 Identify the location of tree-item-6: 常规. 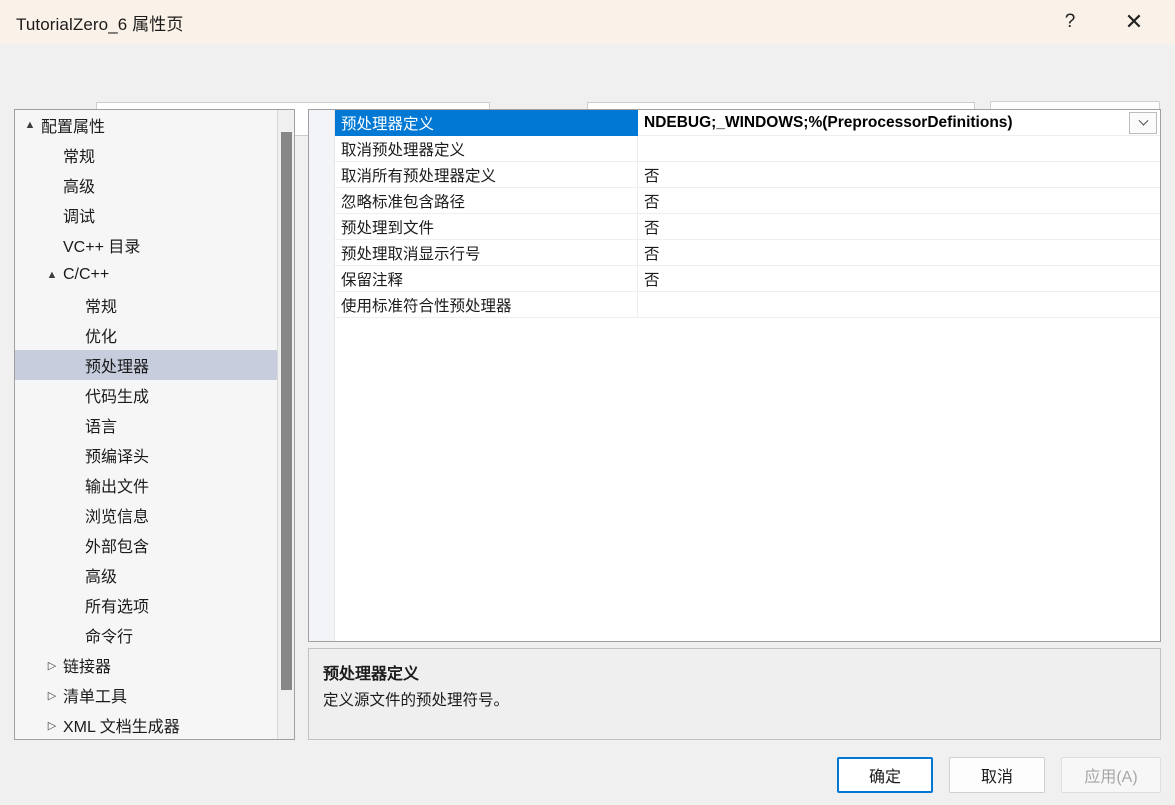
(146, 305).